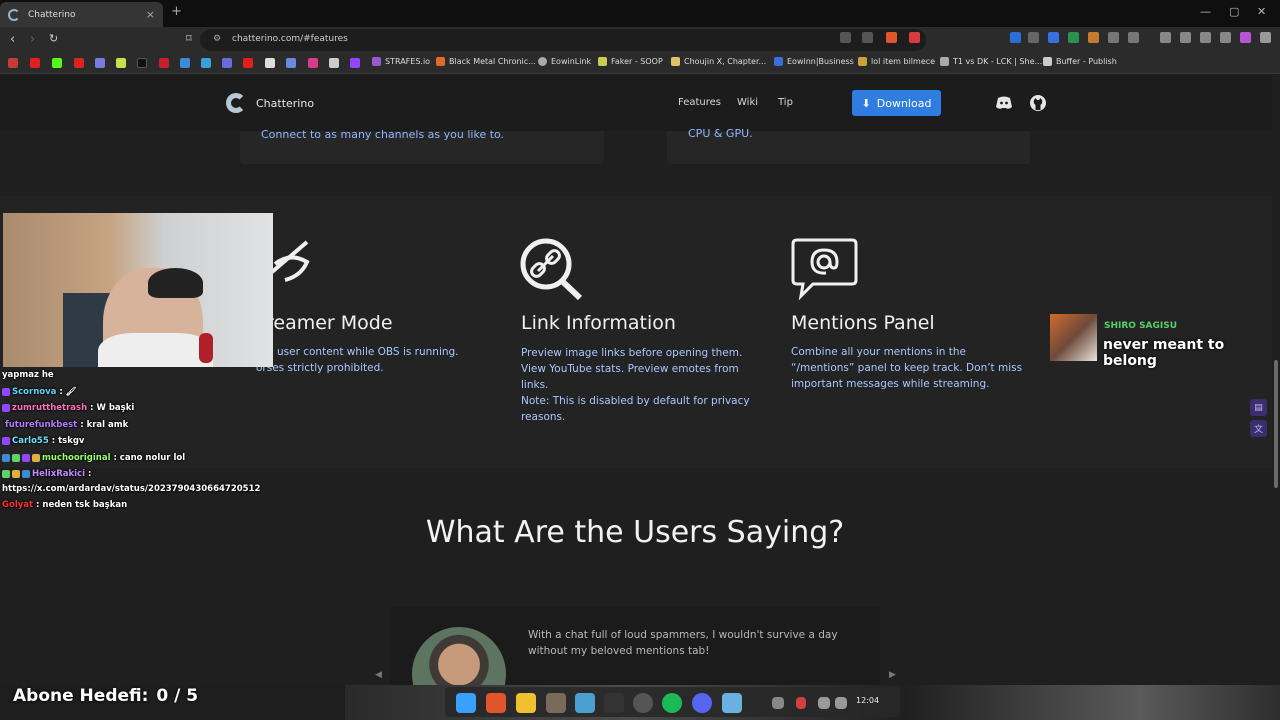  What do you see at coordinates (640, 13) in the screenshot?
I see `tab-bar: Chatterino × + — ▢ ✕` at bounding box center [640, 13].